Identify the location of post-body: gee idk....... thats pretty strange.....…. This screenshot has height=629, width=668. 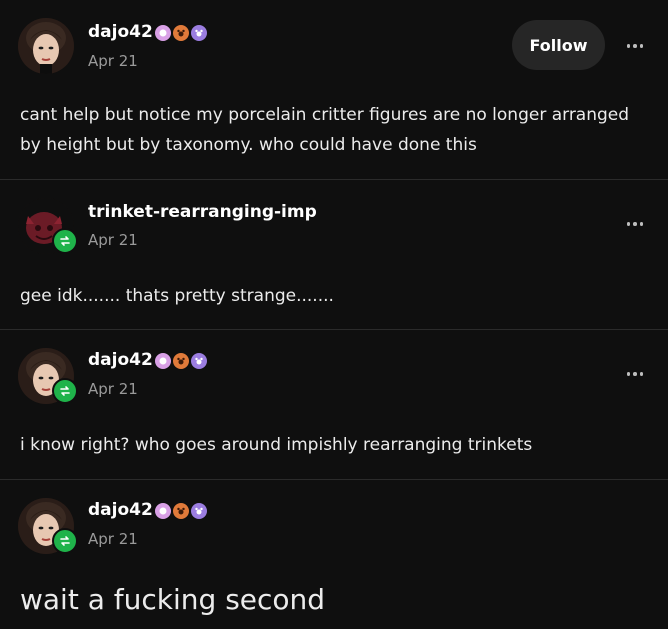
(177, 296).